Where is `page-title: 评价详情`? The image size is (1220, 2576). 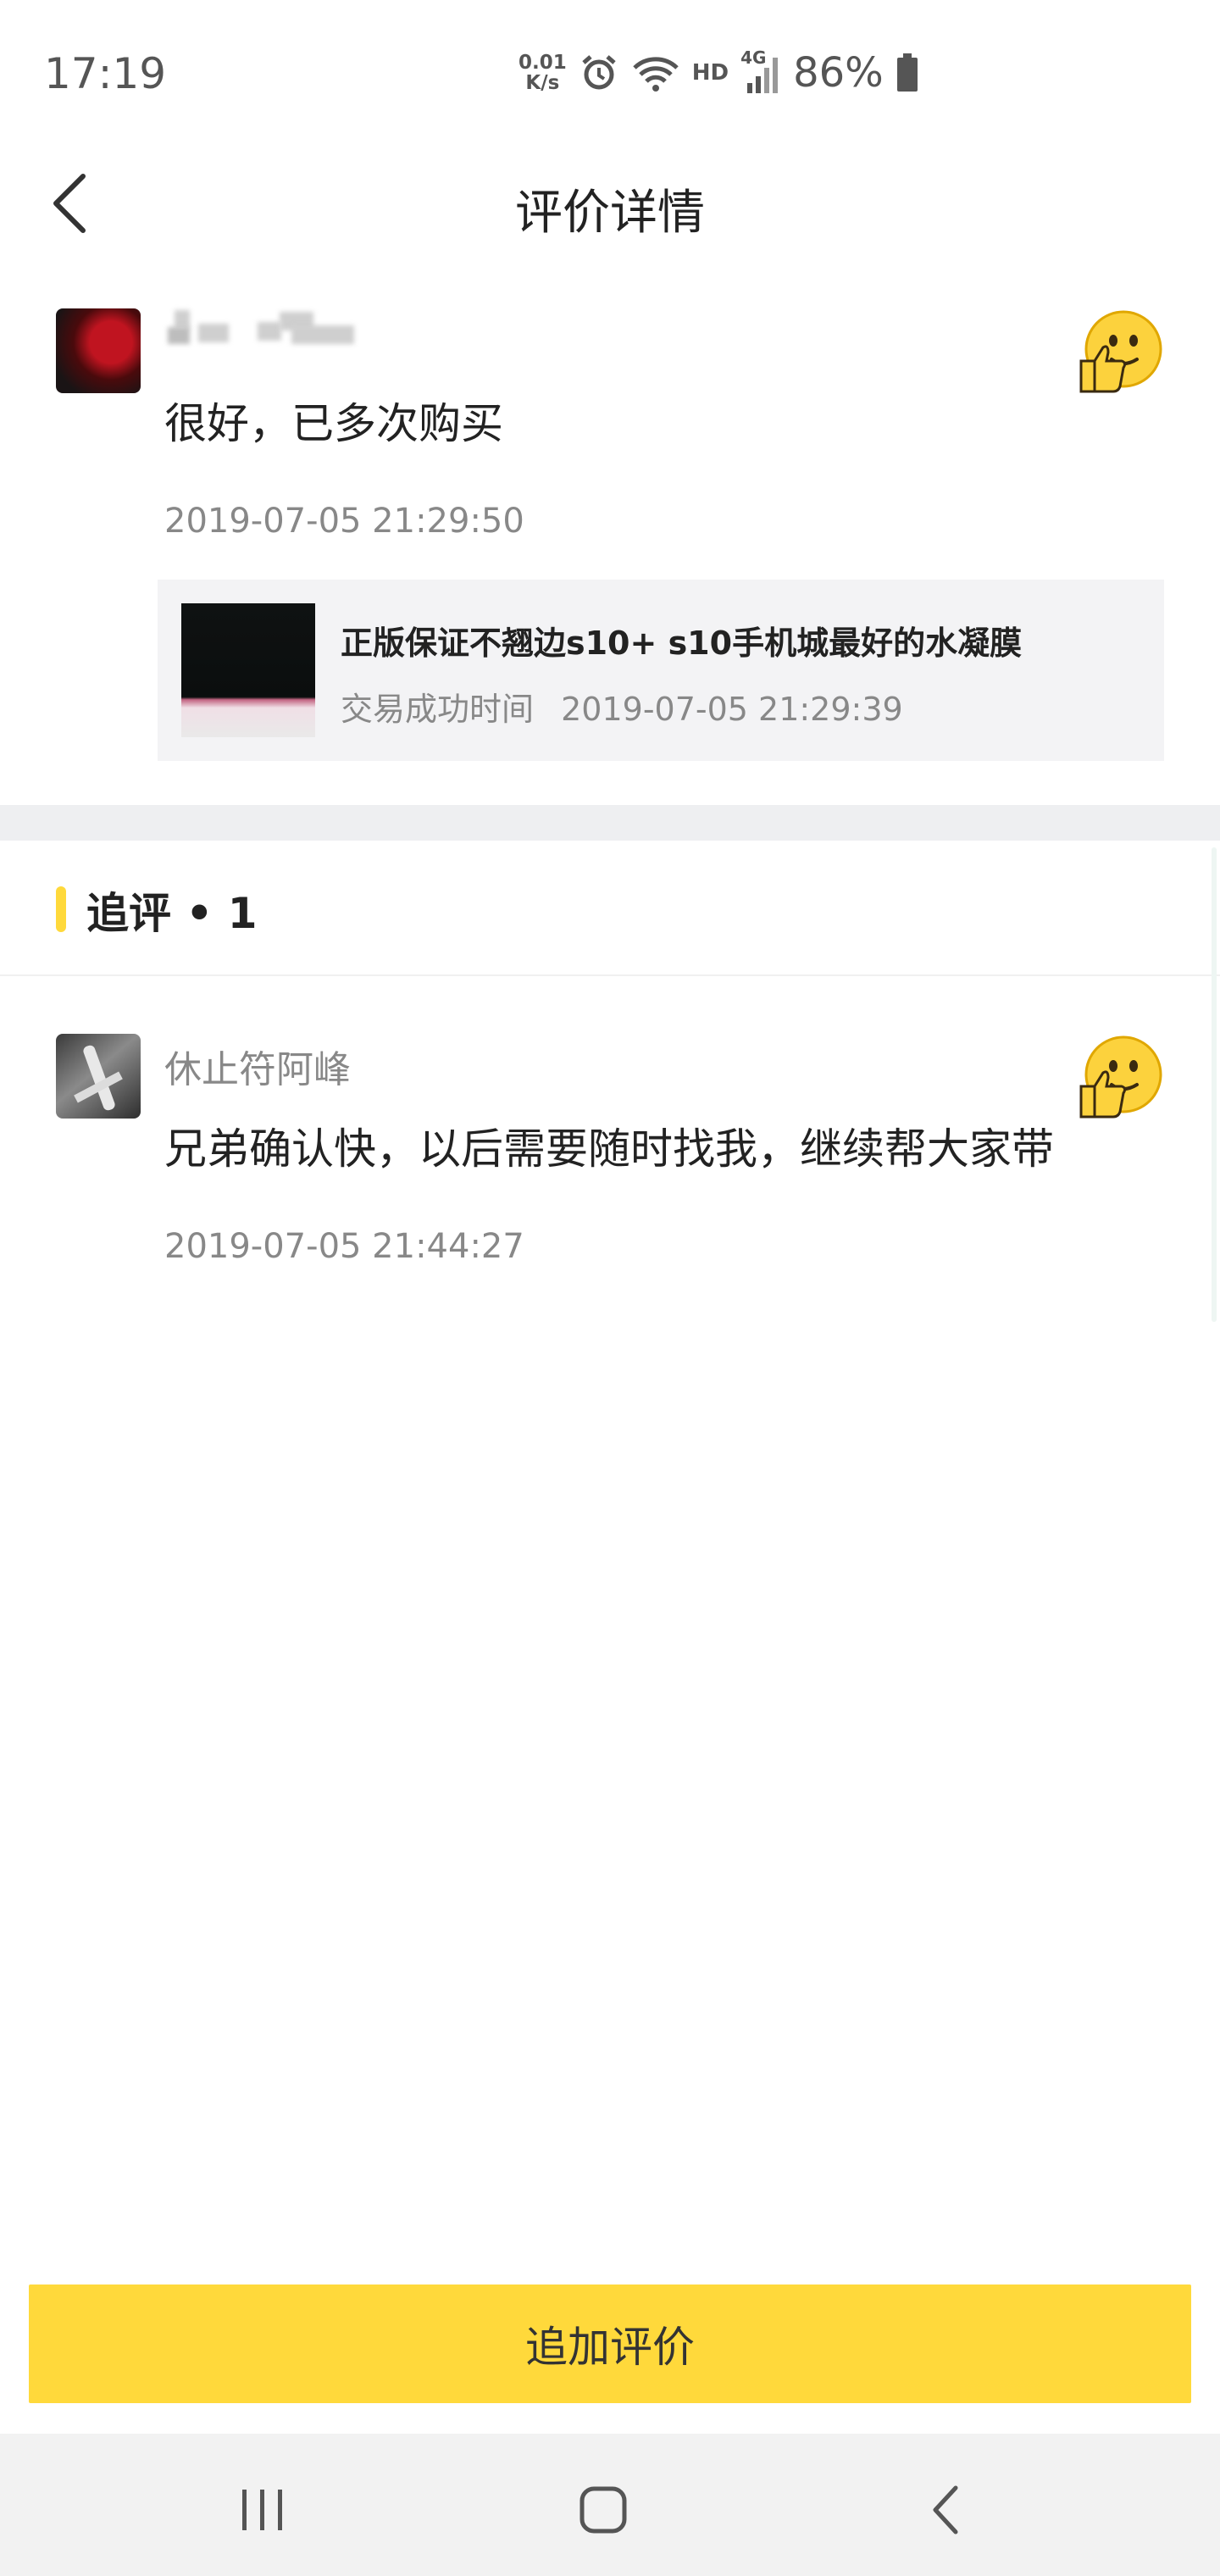
page-title: 评价详情 is located at coordinates (610, 213).